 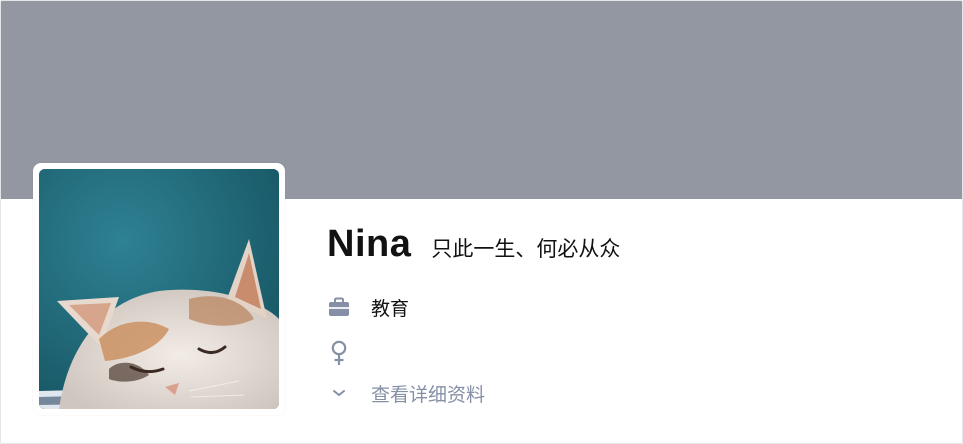 What do you see at coordinates (526, 249) in the screenshot?
I see `profile-headline: 只此一生、何必从众` at bounding box center [526, 249].